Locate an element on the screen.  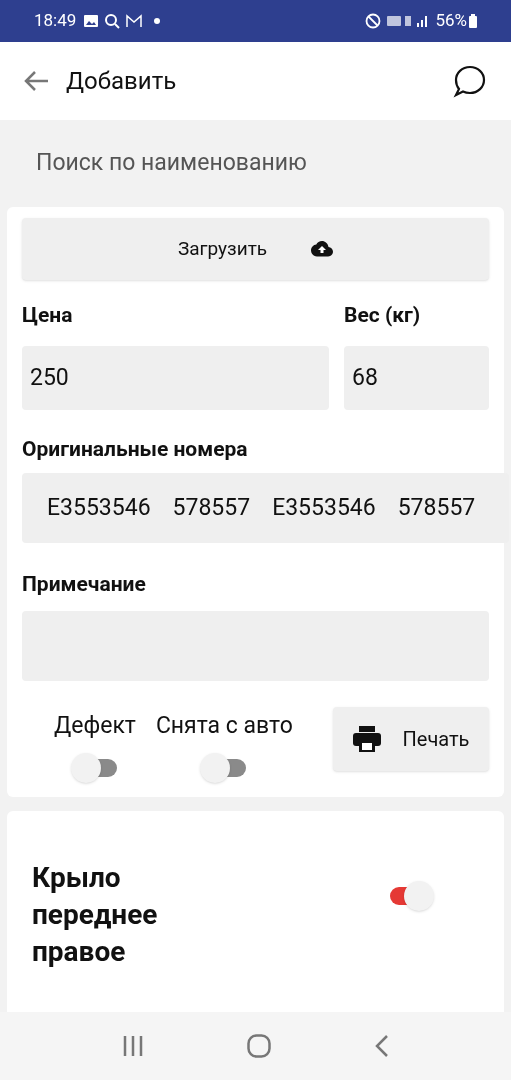
price-field: 250 is located at coordinates (175, 377).